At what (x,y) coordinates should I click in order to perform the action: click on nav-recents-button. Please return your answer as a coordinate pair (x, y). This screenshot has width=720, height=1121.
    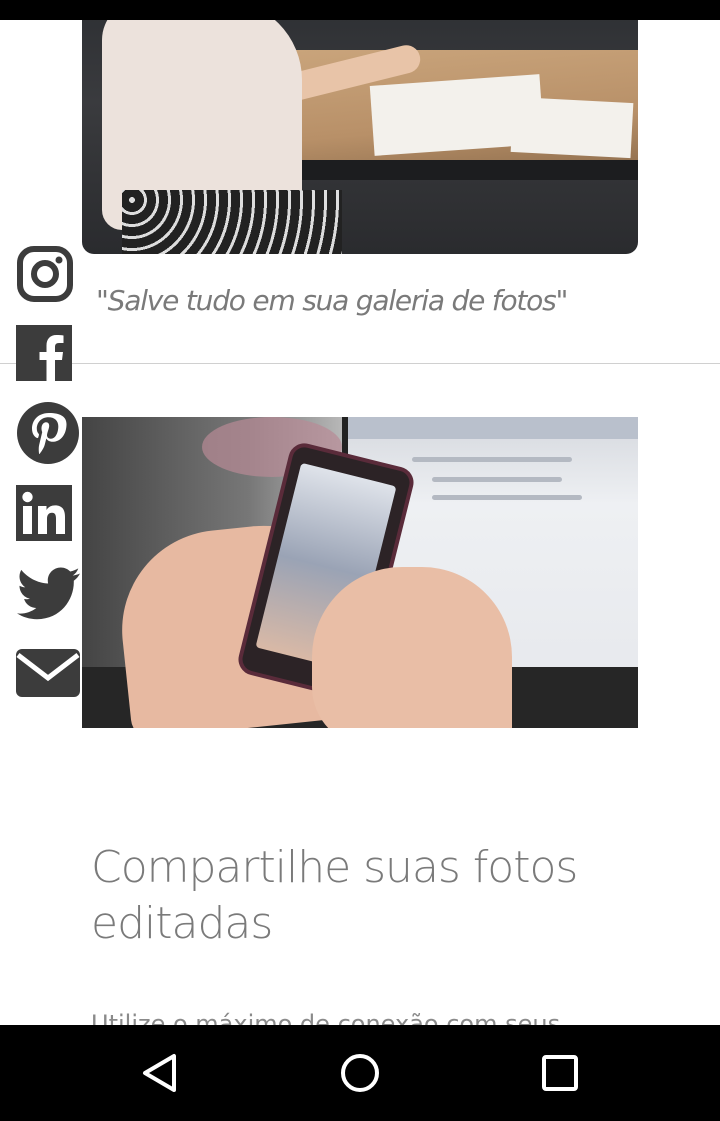
    Looking at the image, I should click on (560, 1073).